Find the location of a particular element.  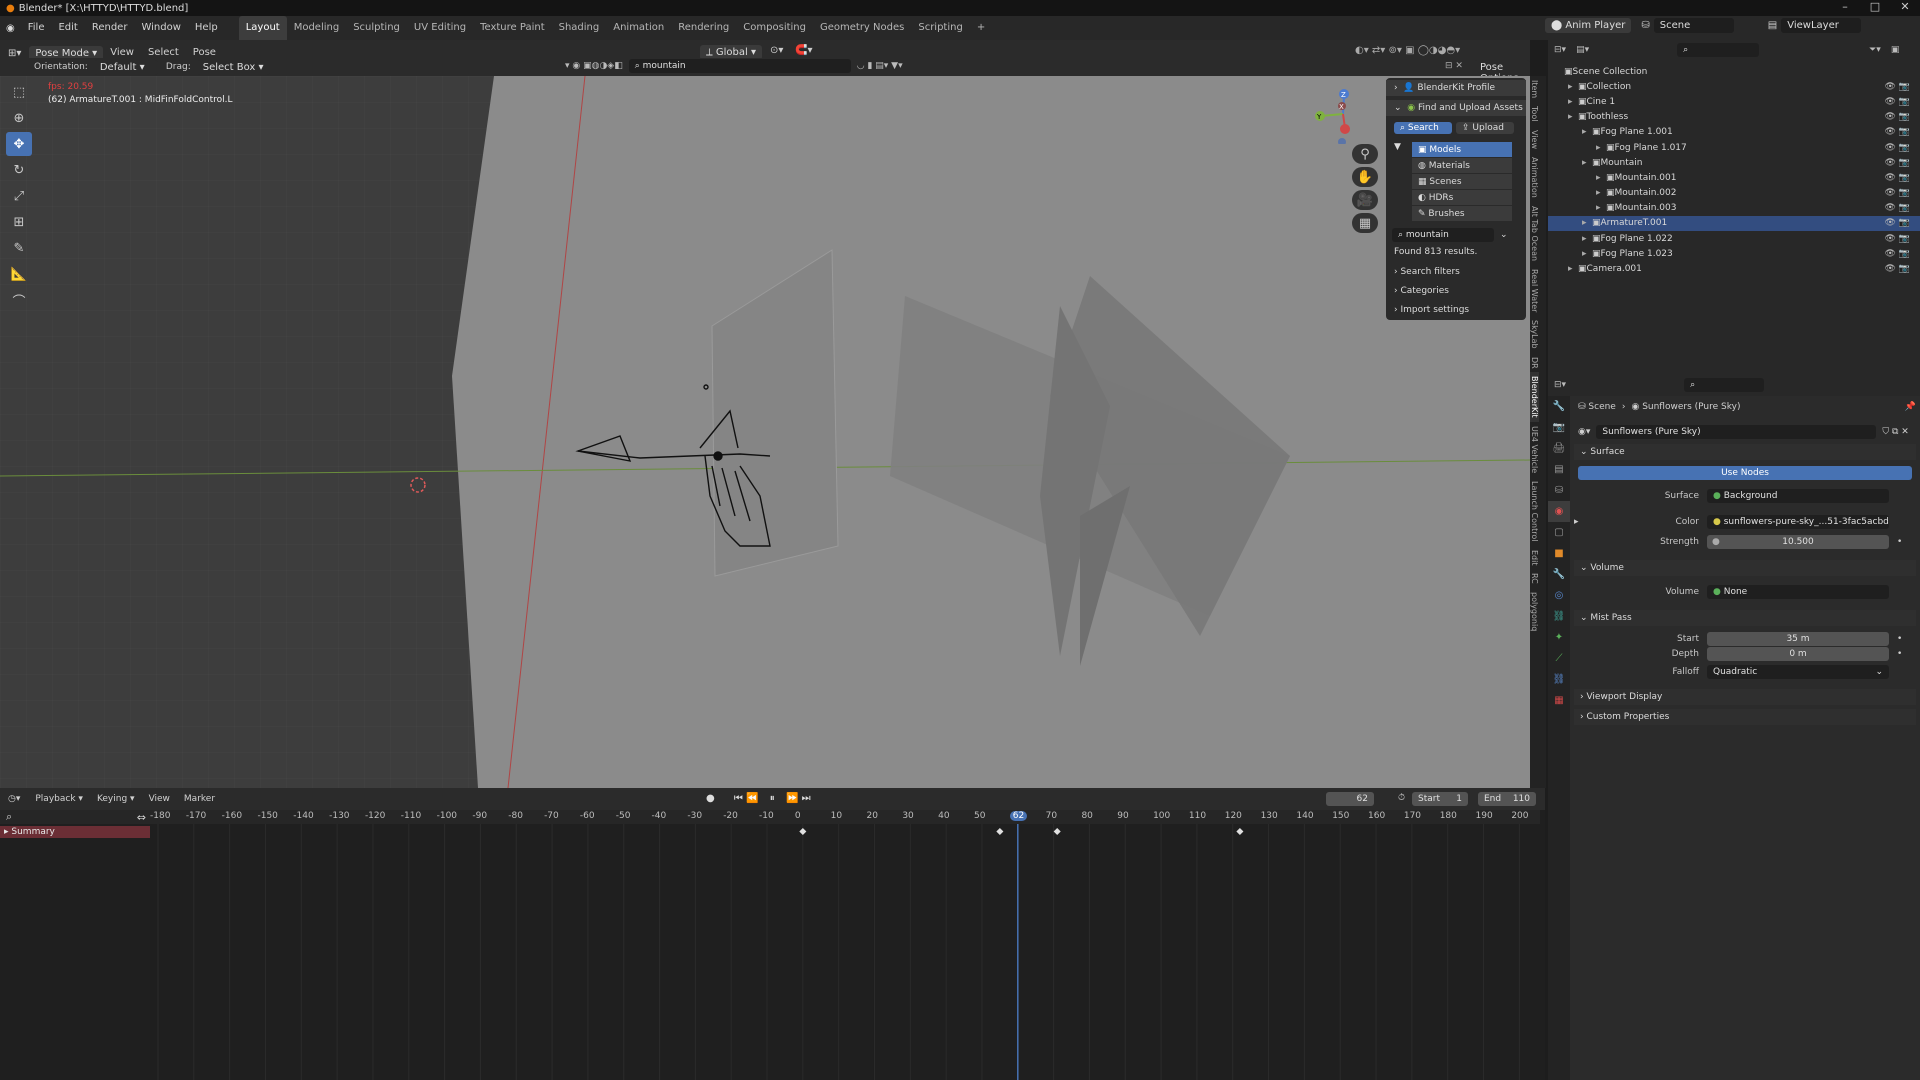

bk-query-input: ⌕ mountain is located at coordinates (1443, 235).